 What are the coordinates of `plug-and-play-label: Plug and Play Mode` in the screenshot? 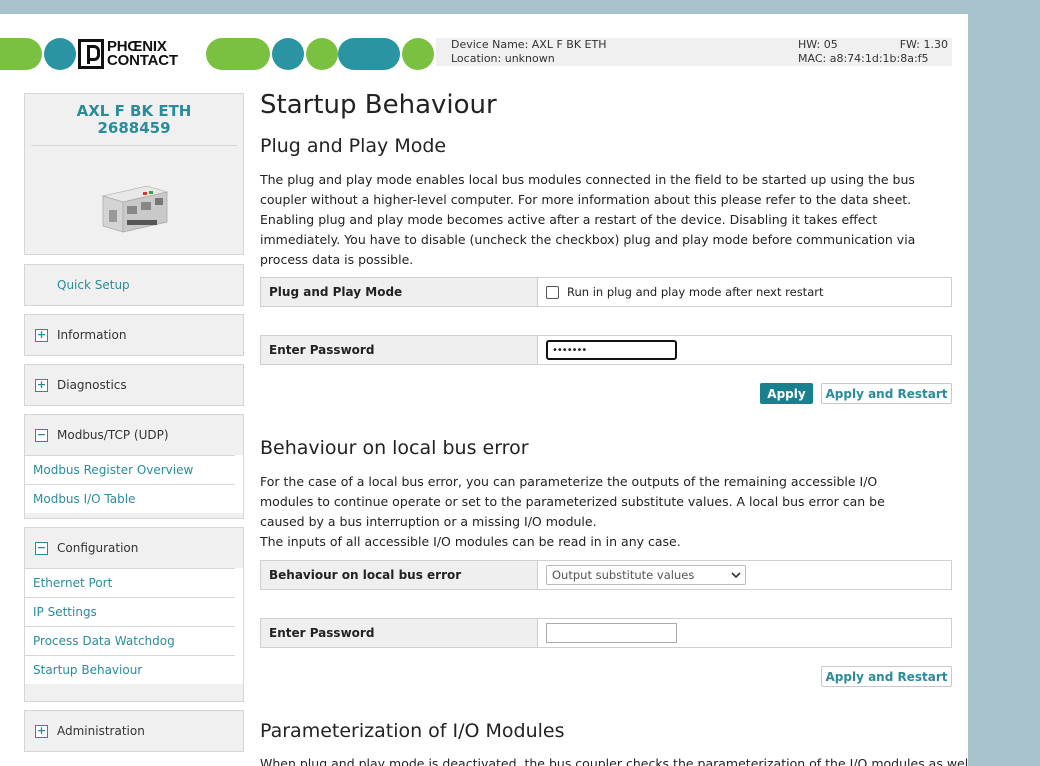 It's located at (399, 292).